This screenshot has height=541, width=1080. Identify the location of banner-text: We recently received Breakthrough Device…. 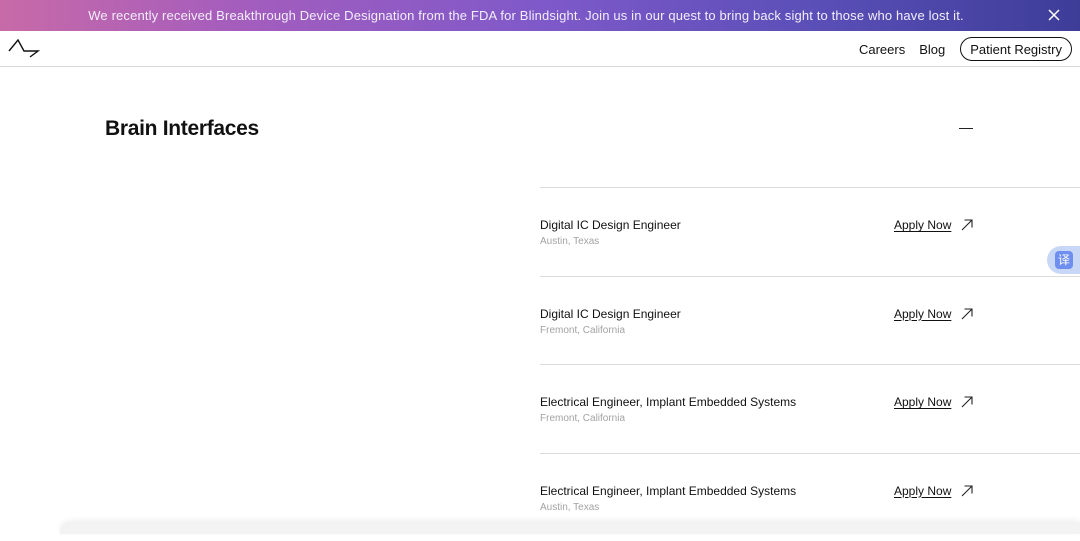
(526, 15).